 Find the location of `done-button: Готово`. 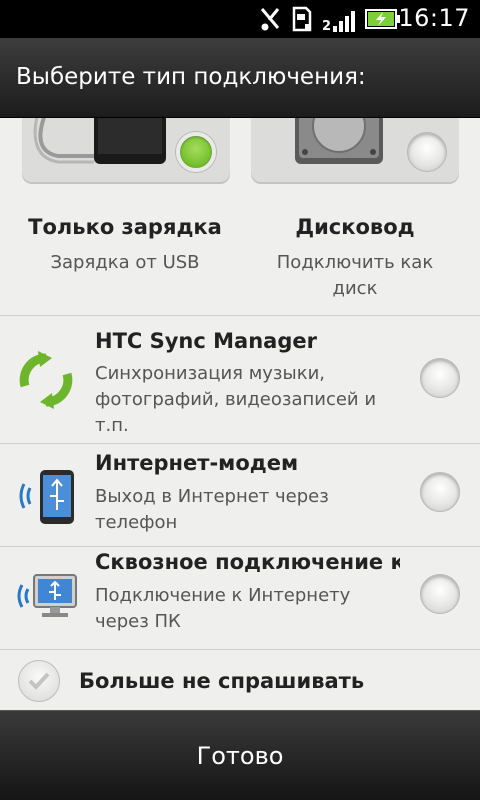

done-button: Готово is located at coordinates (240, 755).